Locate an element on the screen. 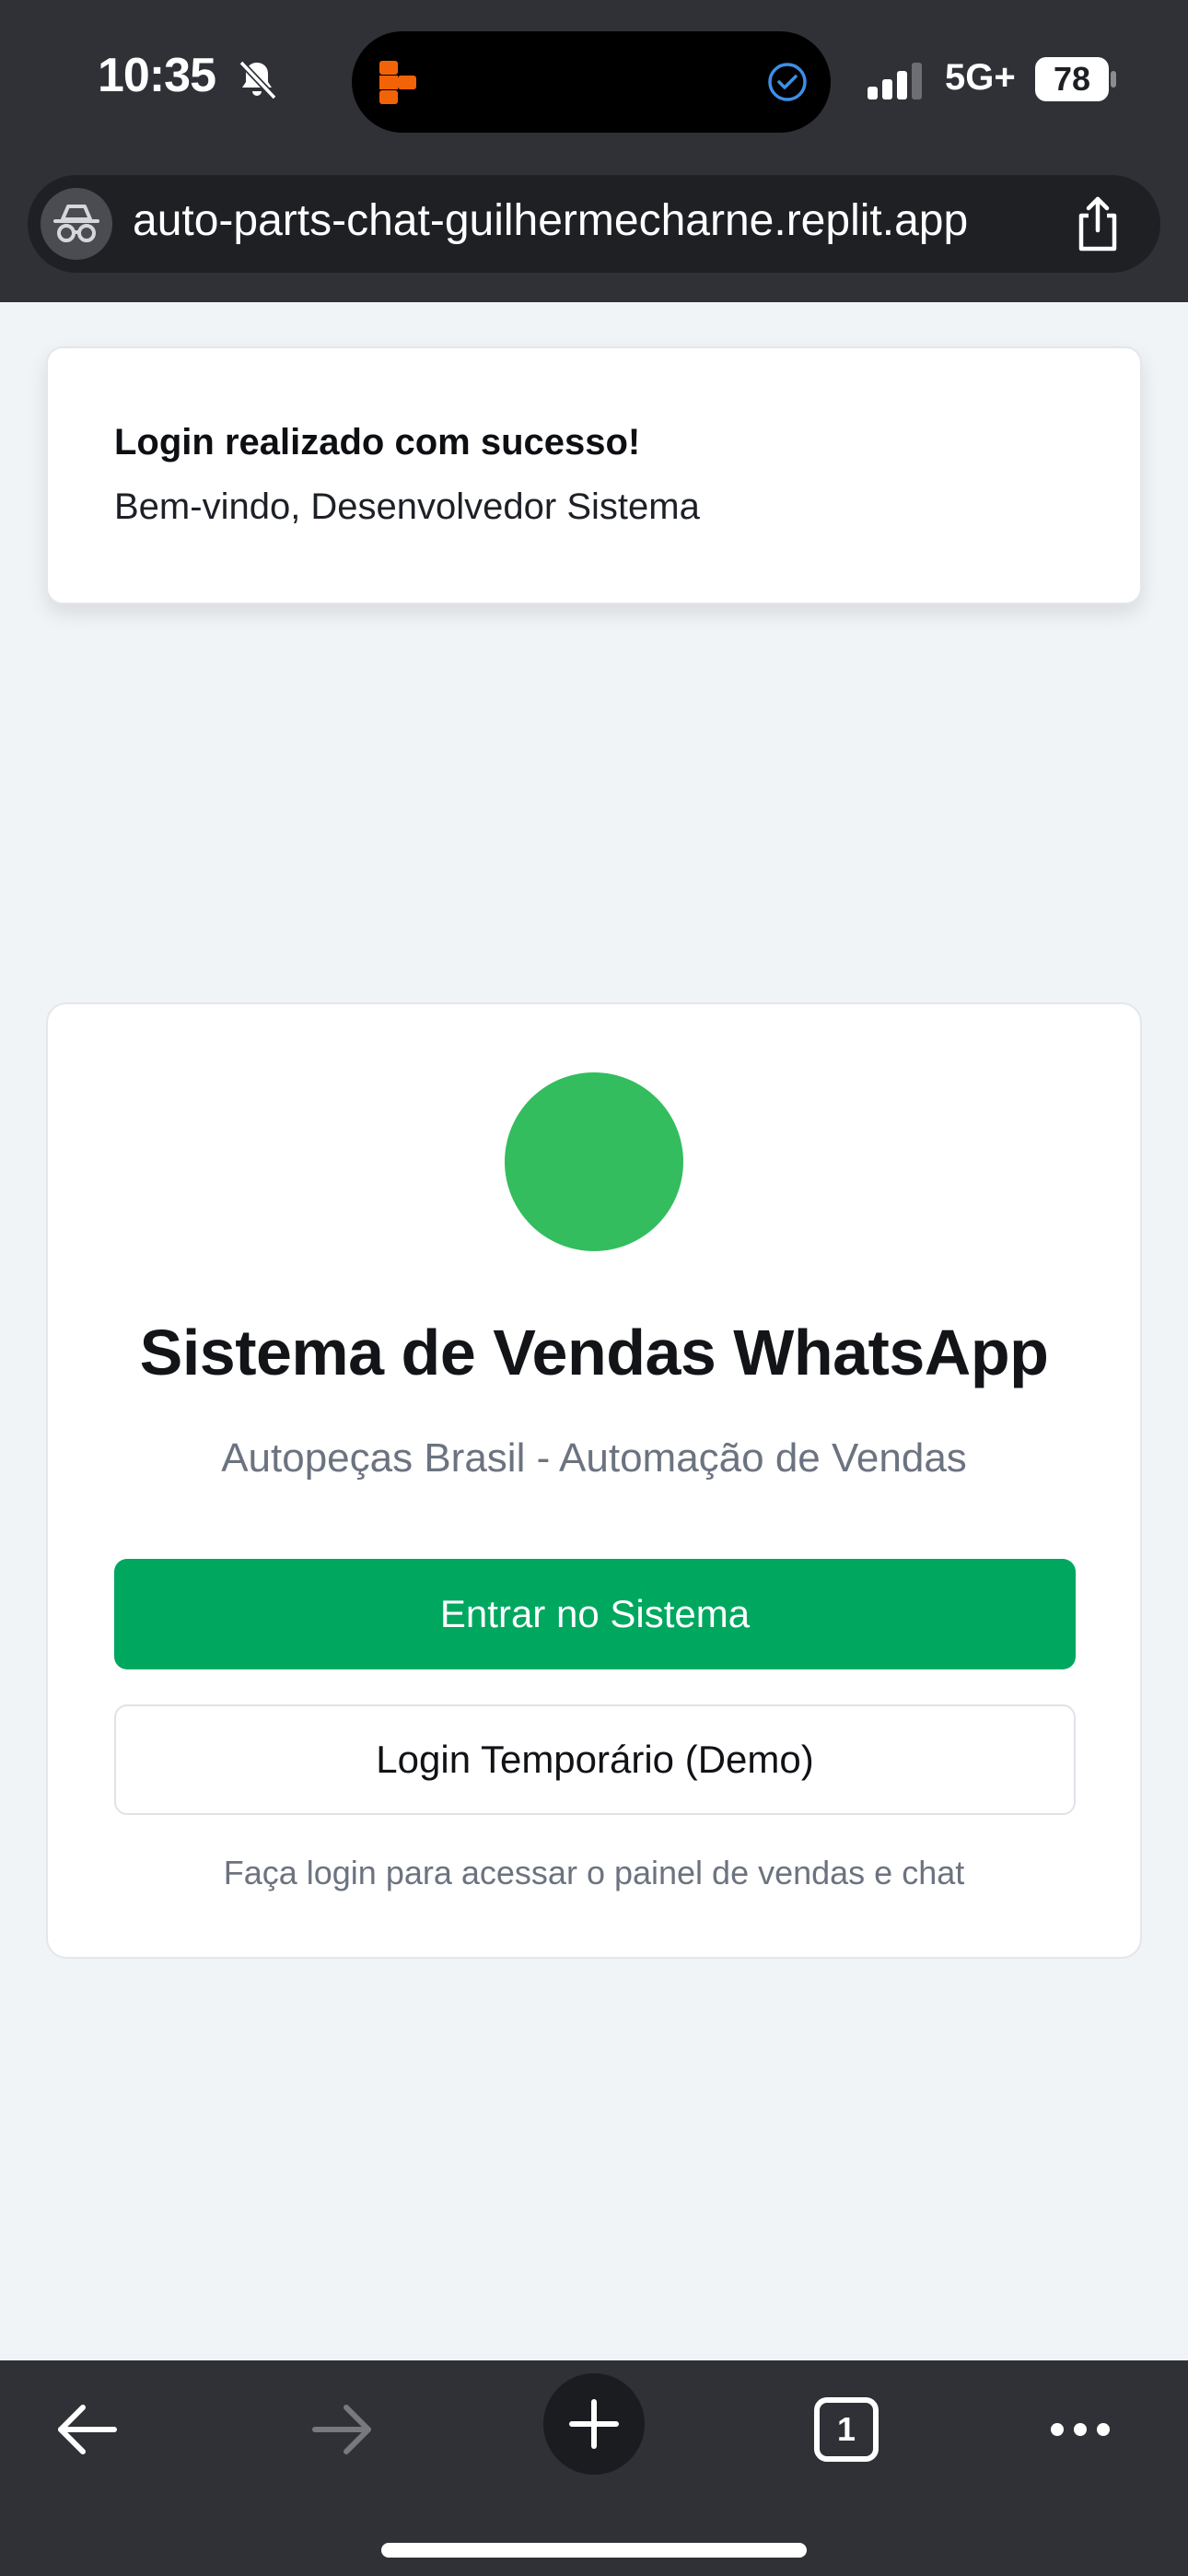 This screenshot has width=1188, height=2576. verified-icon is located at coordinates (787, 82).